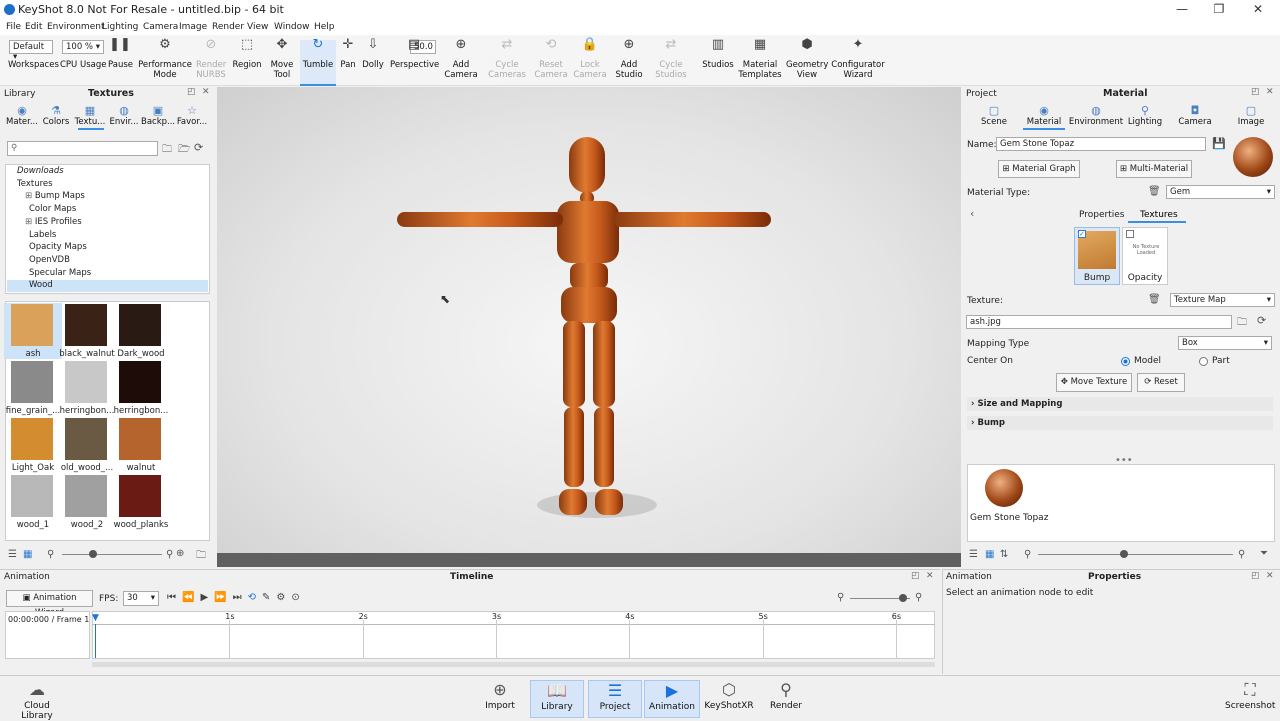 Image resolution: width=1280 pixels, height=721 pixels. Describe the element at coordinates (87, 331) in the screenshot. I see `texture-thumb-black-walnut: black_walnut` at that location.